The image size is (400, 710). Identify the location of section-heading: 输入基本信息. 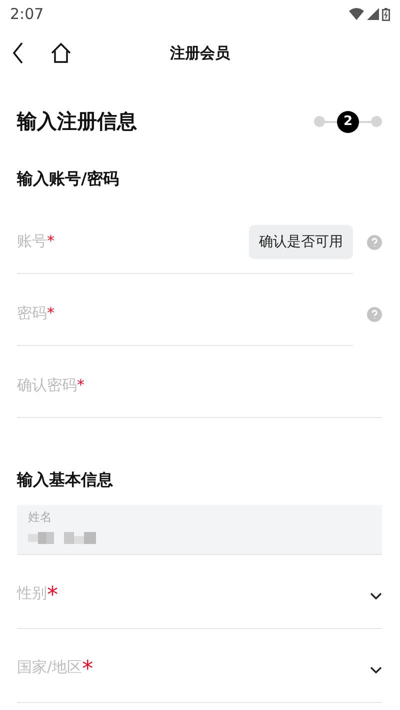
(65, 480).